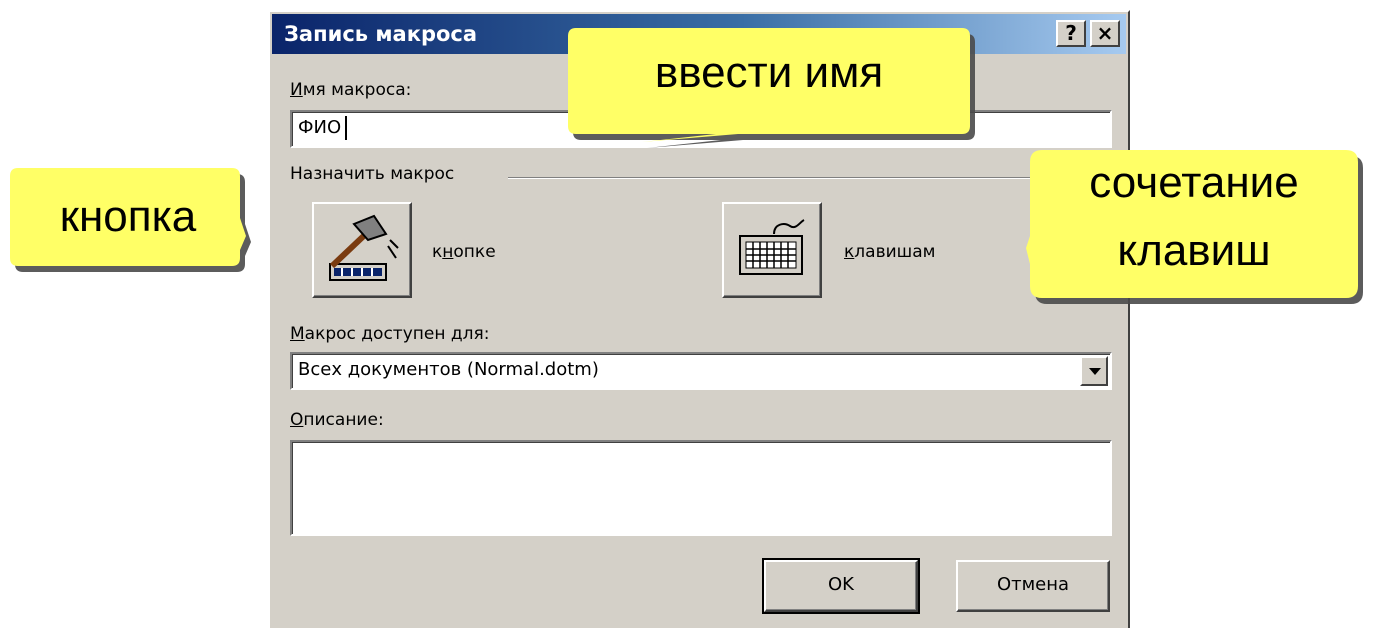 Image resolution: width=1379 pixels, height=628 pixels. Describe the element at coordinates (1094, 371) in the screenshot. I see `dropdown-arrow-icon` at that location.